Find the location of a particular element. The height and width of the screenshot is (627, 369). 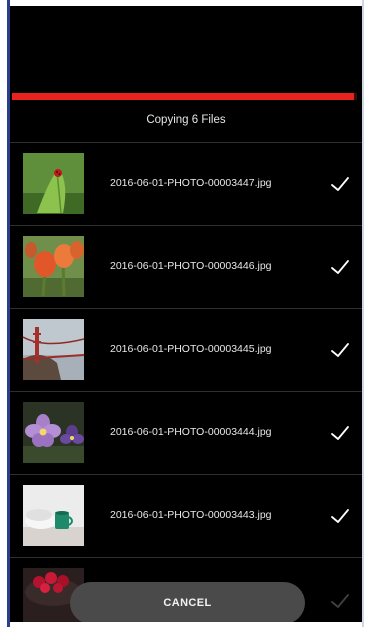

copy-progress-fill is located at coordinates (183, 96).